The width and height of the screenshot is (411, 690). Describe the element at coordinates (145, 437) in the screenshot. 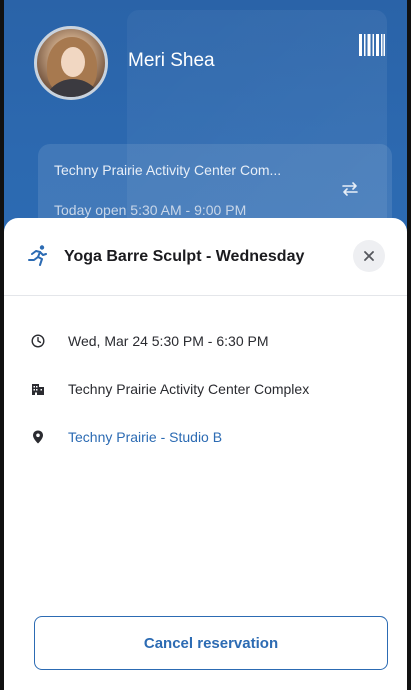

I see `location-link: Techny Prairie - Studio B` at that location.